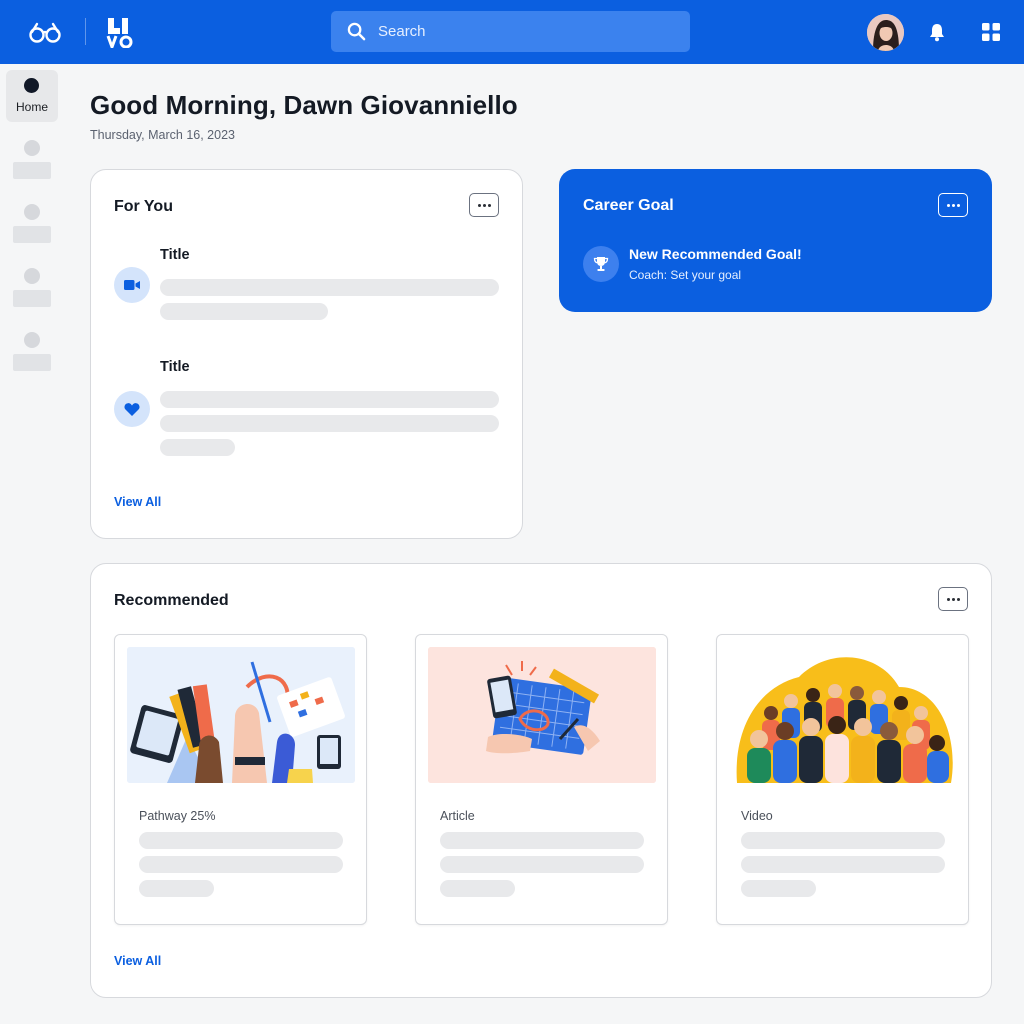 The width and height of the screenshot is (1024, 1024). I want to click on recommended-item-video: Video, so click(842, 779).